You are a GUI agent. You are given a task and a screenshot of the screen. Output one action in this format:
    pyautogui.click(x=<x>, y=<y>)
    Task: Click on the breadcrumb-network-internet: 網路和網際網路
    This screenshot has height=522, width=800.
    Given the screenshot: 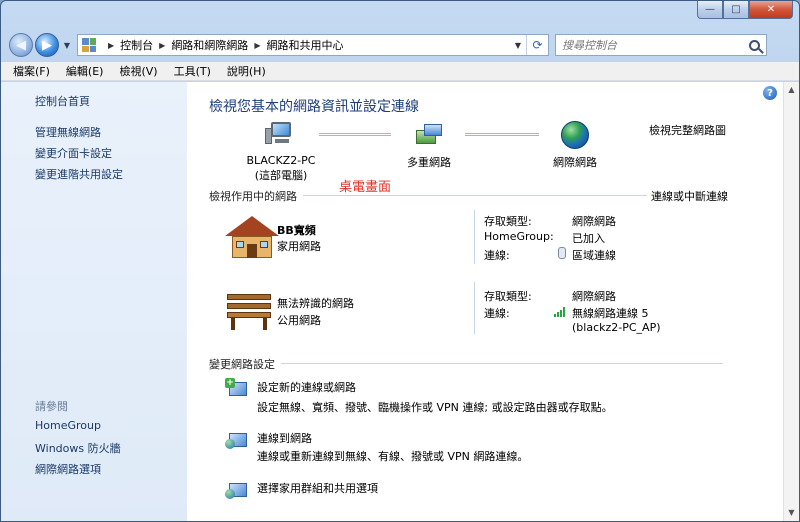 What is the action you would take?
    pyautogui.click(x=209, y=45)
    